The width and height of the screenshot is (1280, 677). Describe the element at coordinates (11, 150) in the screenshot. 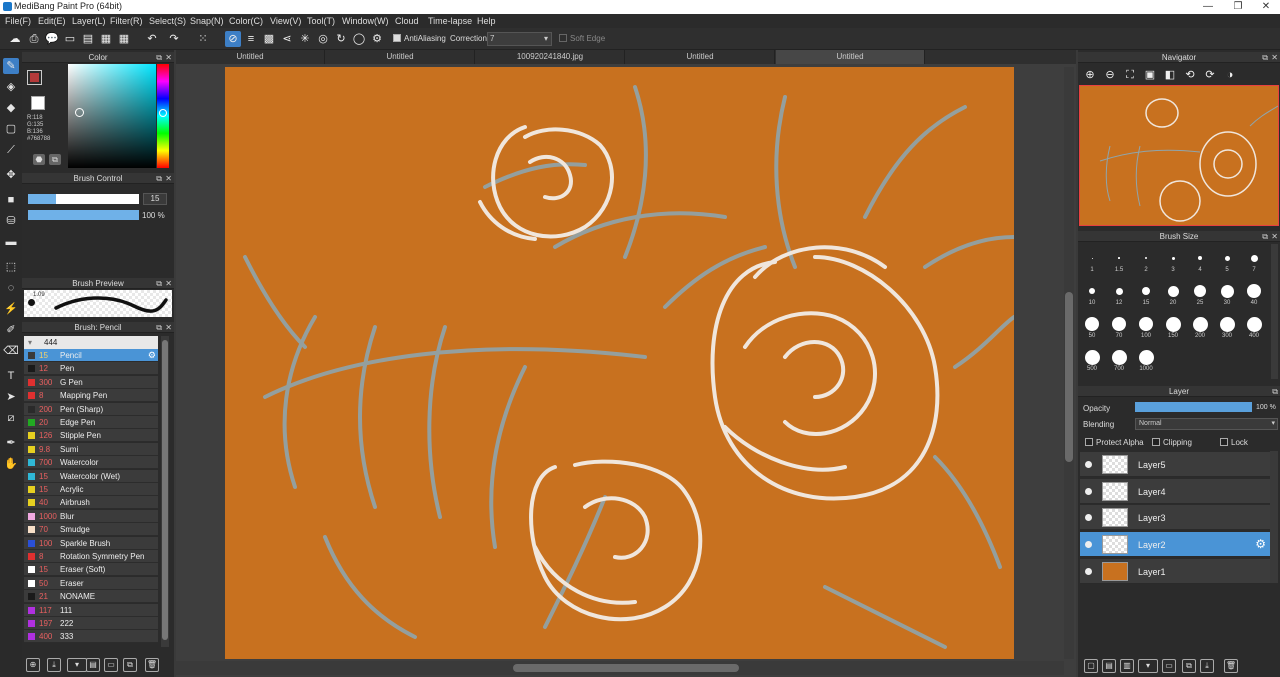

I see `blend-tool-icon: ⟋` at that location.